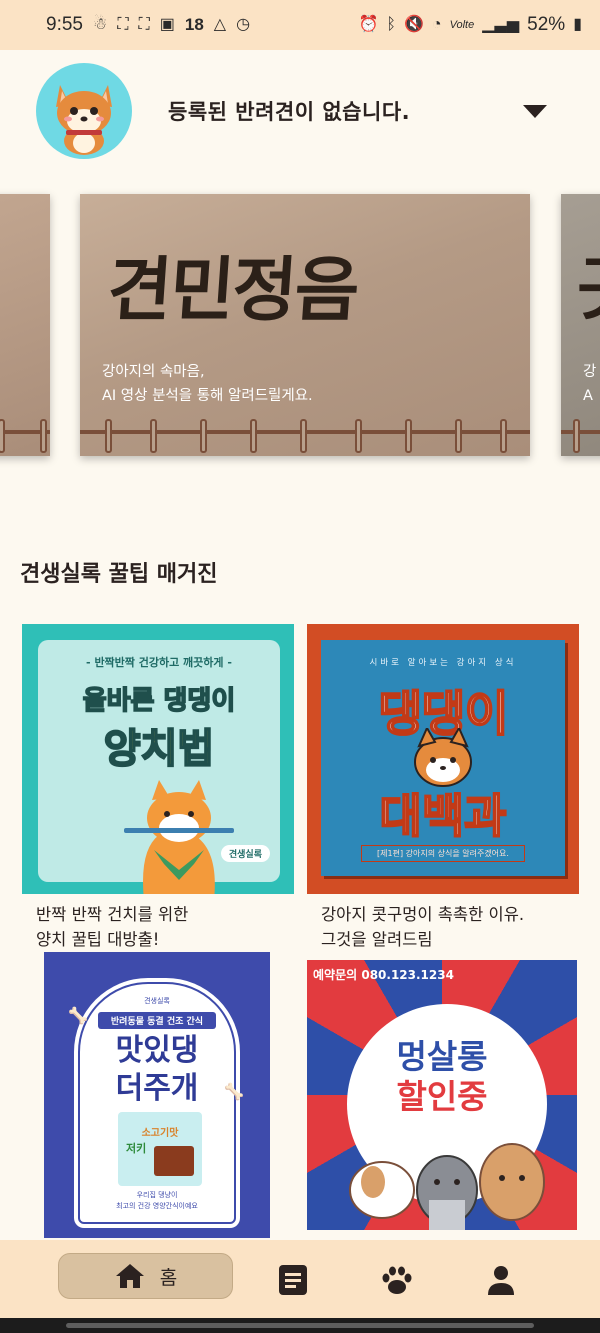 This screenshot has height=1333, width=600. I want to click on card-headline: 올바른 댕댕이, so click(159, 701).